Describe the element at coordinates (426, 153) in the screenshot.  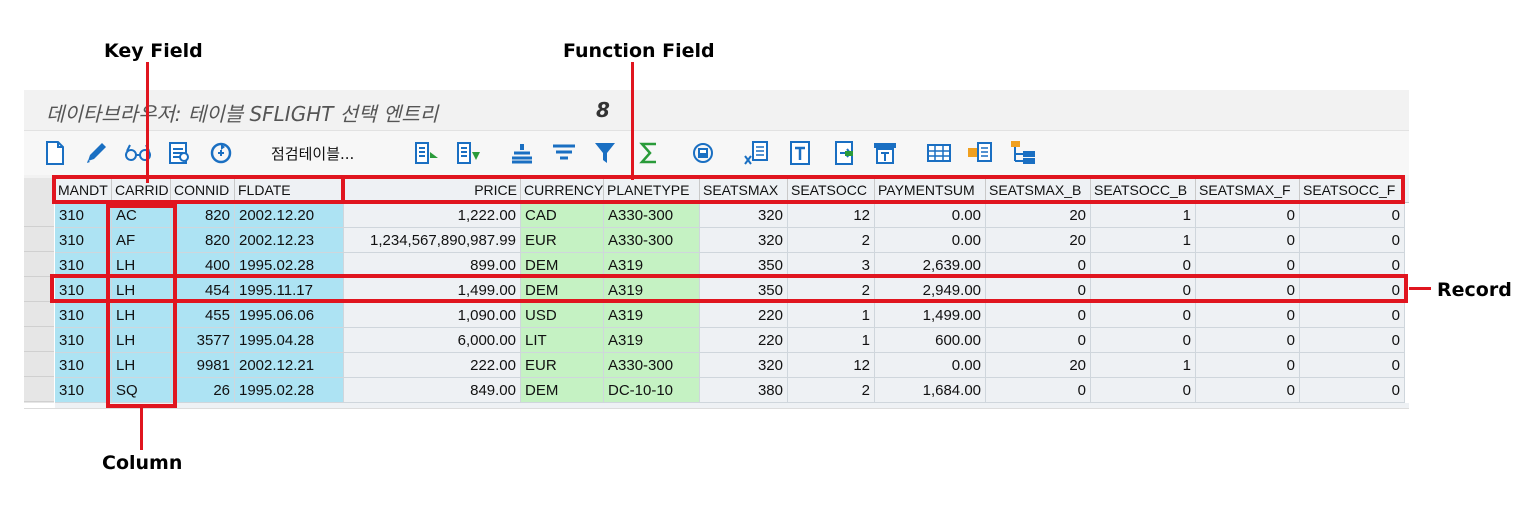
I see `sort-asc-icon` at that location.